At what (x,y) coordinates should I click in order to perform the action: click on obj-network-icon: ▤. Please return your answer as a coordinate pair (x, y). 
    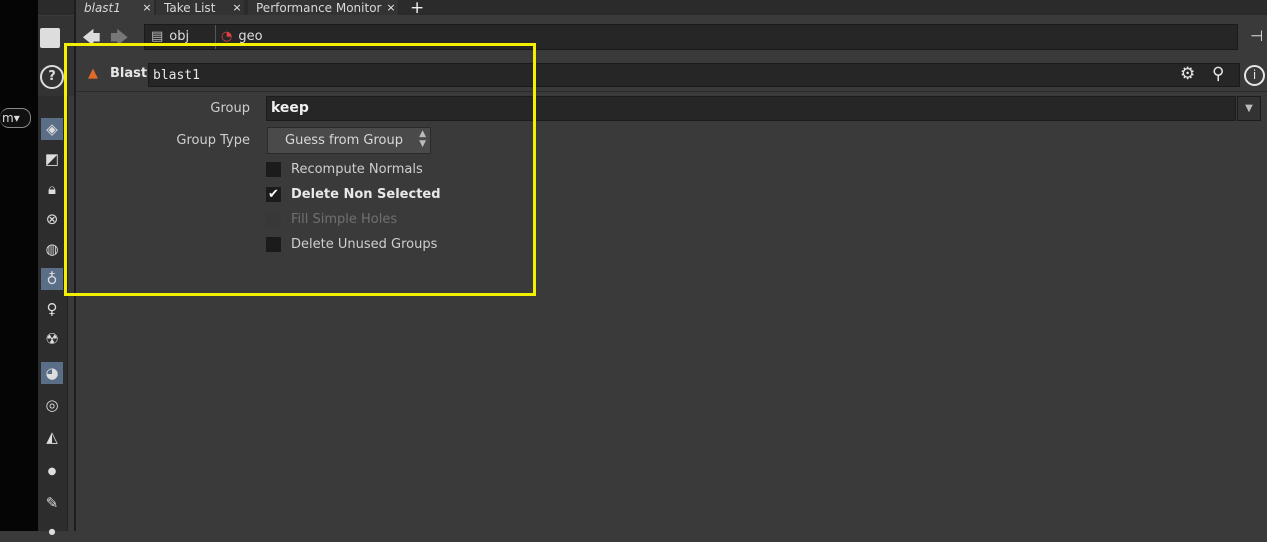
    Looking at the image, I should click on (157, 36).